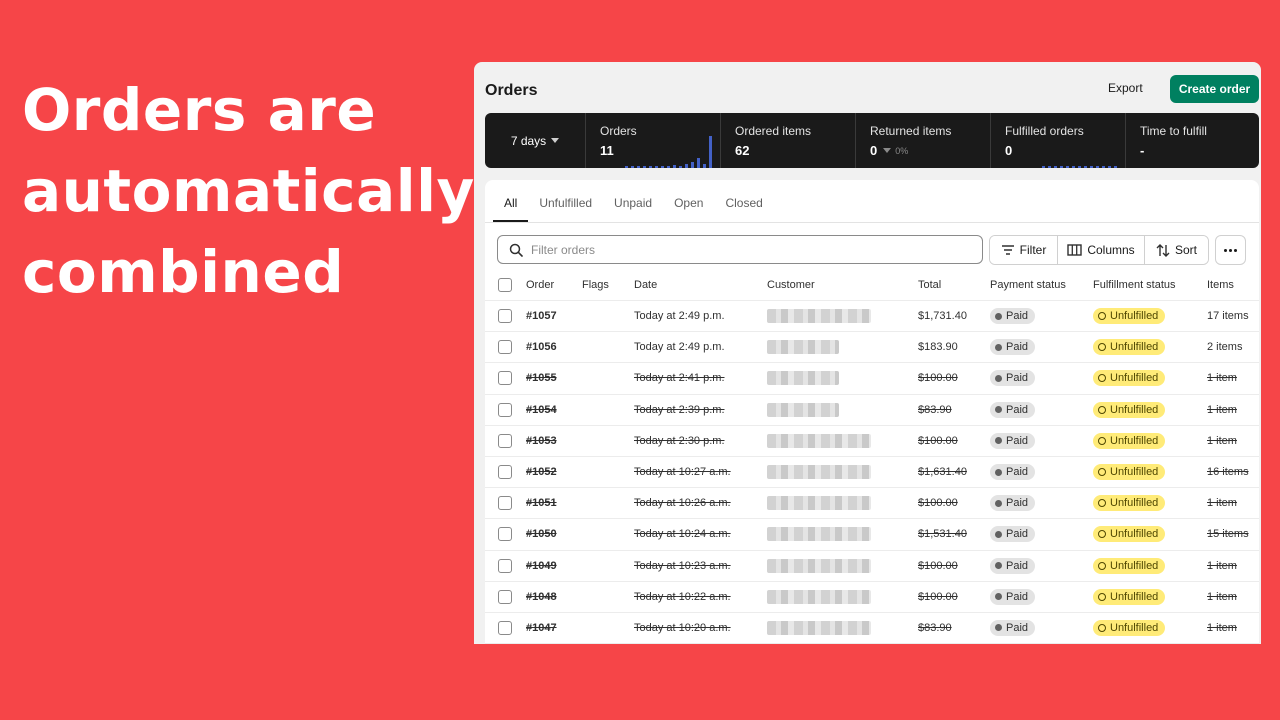  What do you see at coordinates (541, 534) in the screenshot?
I see `order-number: #1050` at bounding box center [541, 534].